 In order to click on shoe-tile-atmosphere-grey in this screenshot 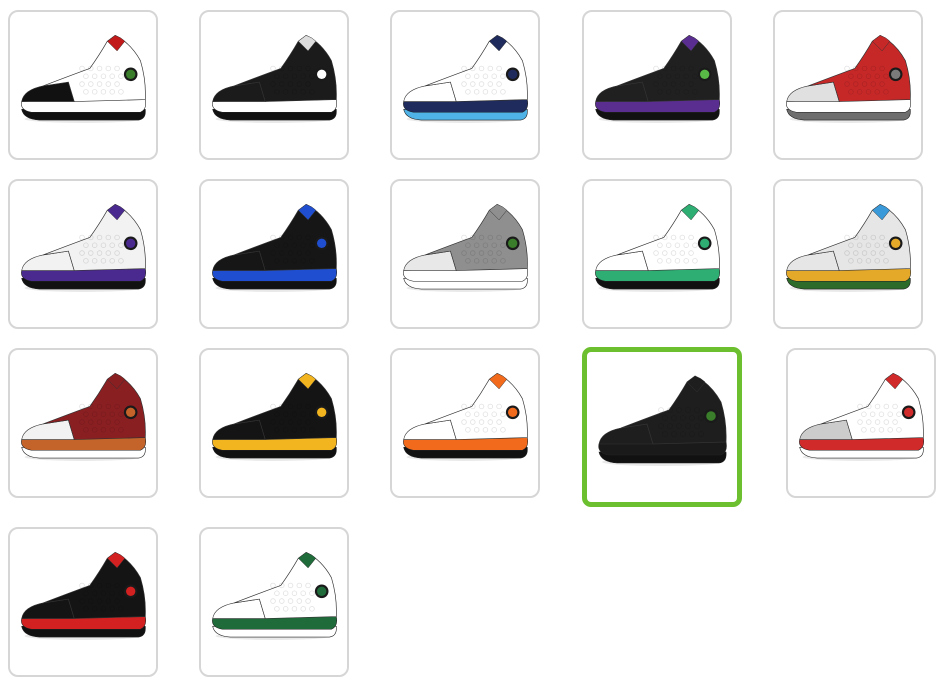, I will do `click(465, 254)`.